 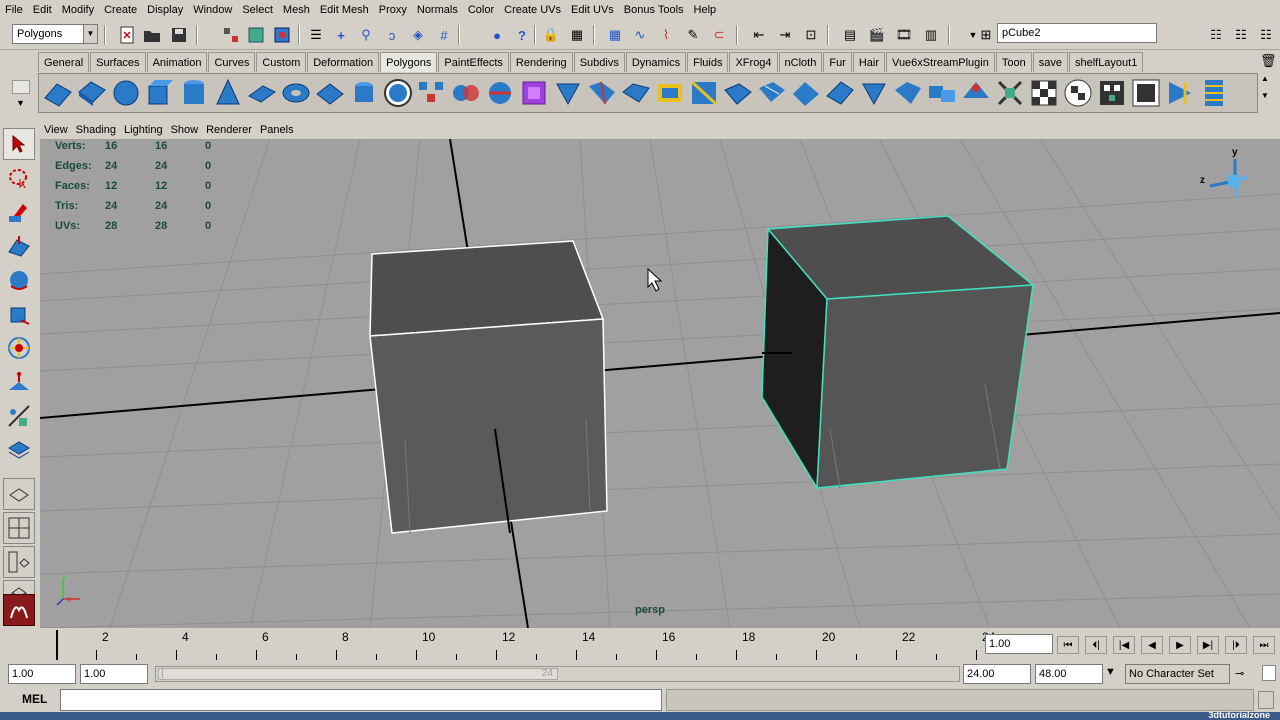 What do you see at coordinates (719, 35) in the screenshot?
I see `magnet-icon: ⊂` at bounding box center [719, 35].